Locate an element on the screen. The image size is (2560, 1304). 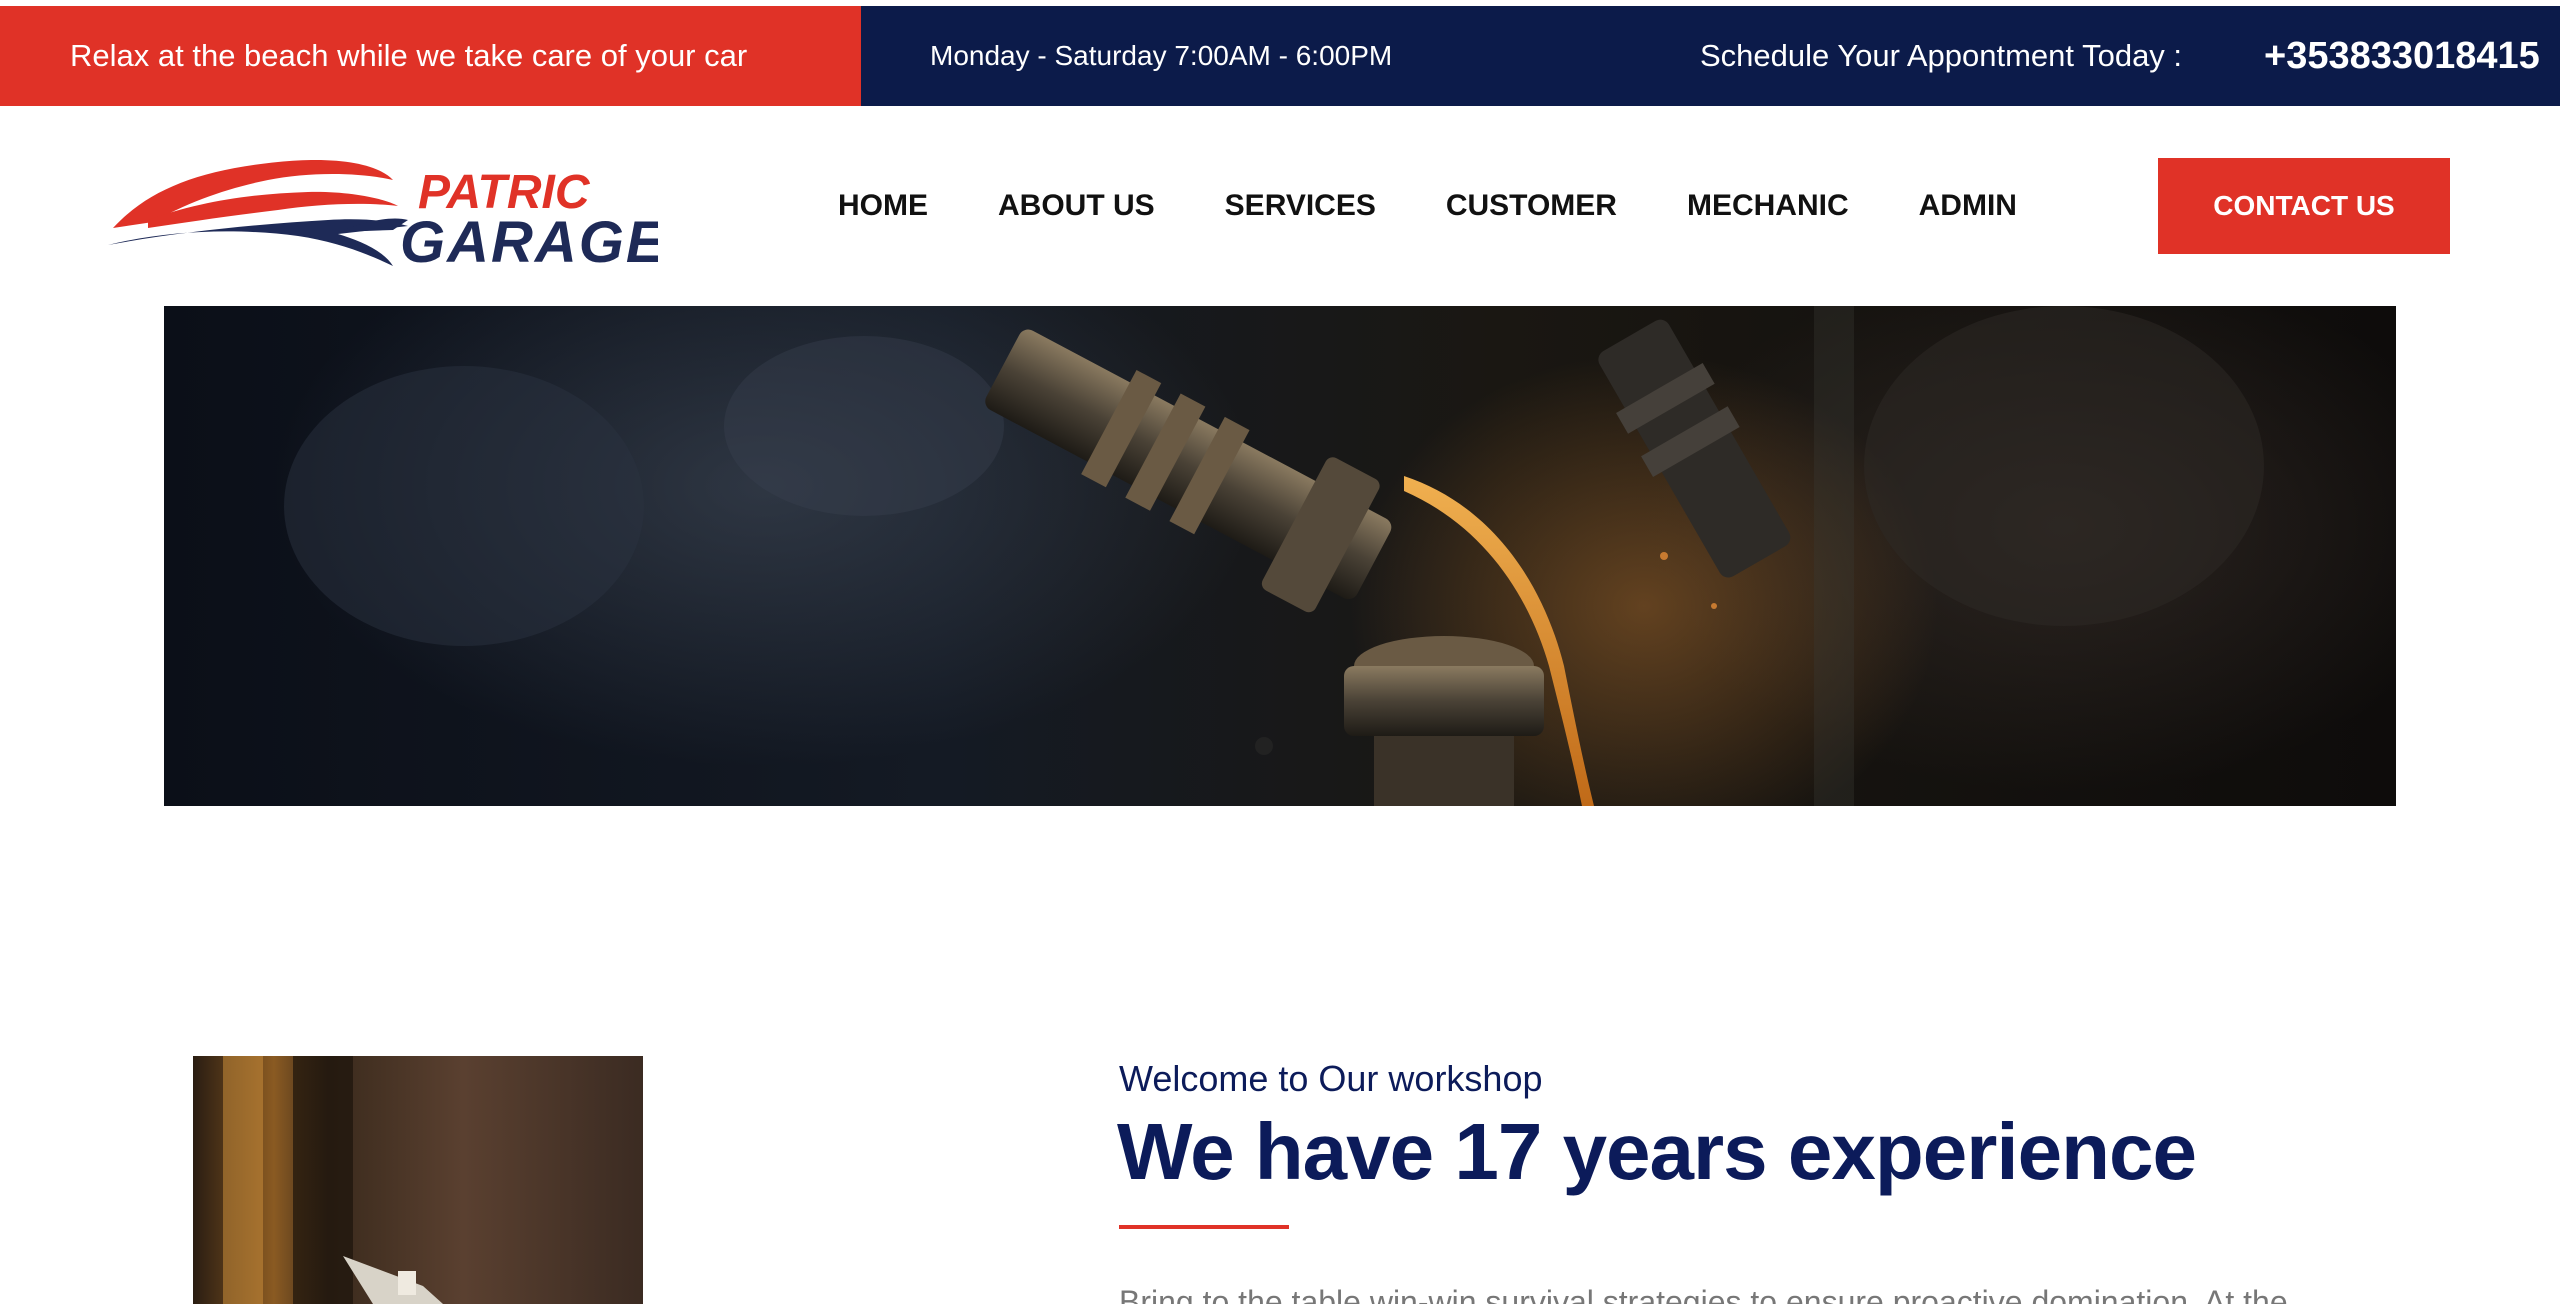
schedule-label: Schedule Your Appontment Today : is located at coordinates (1941, 55).